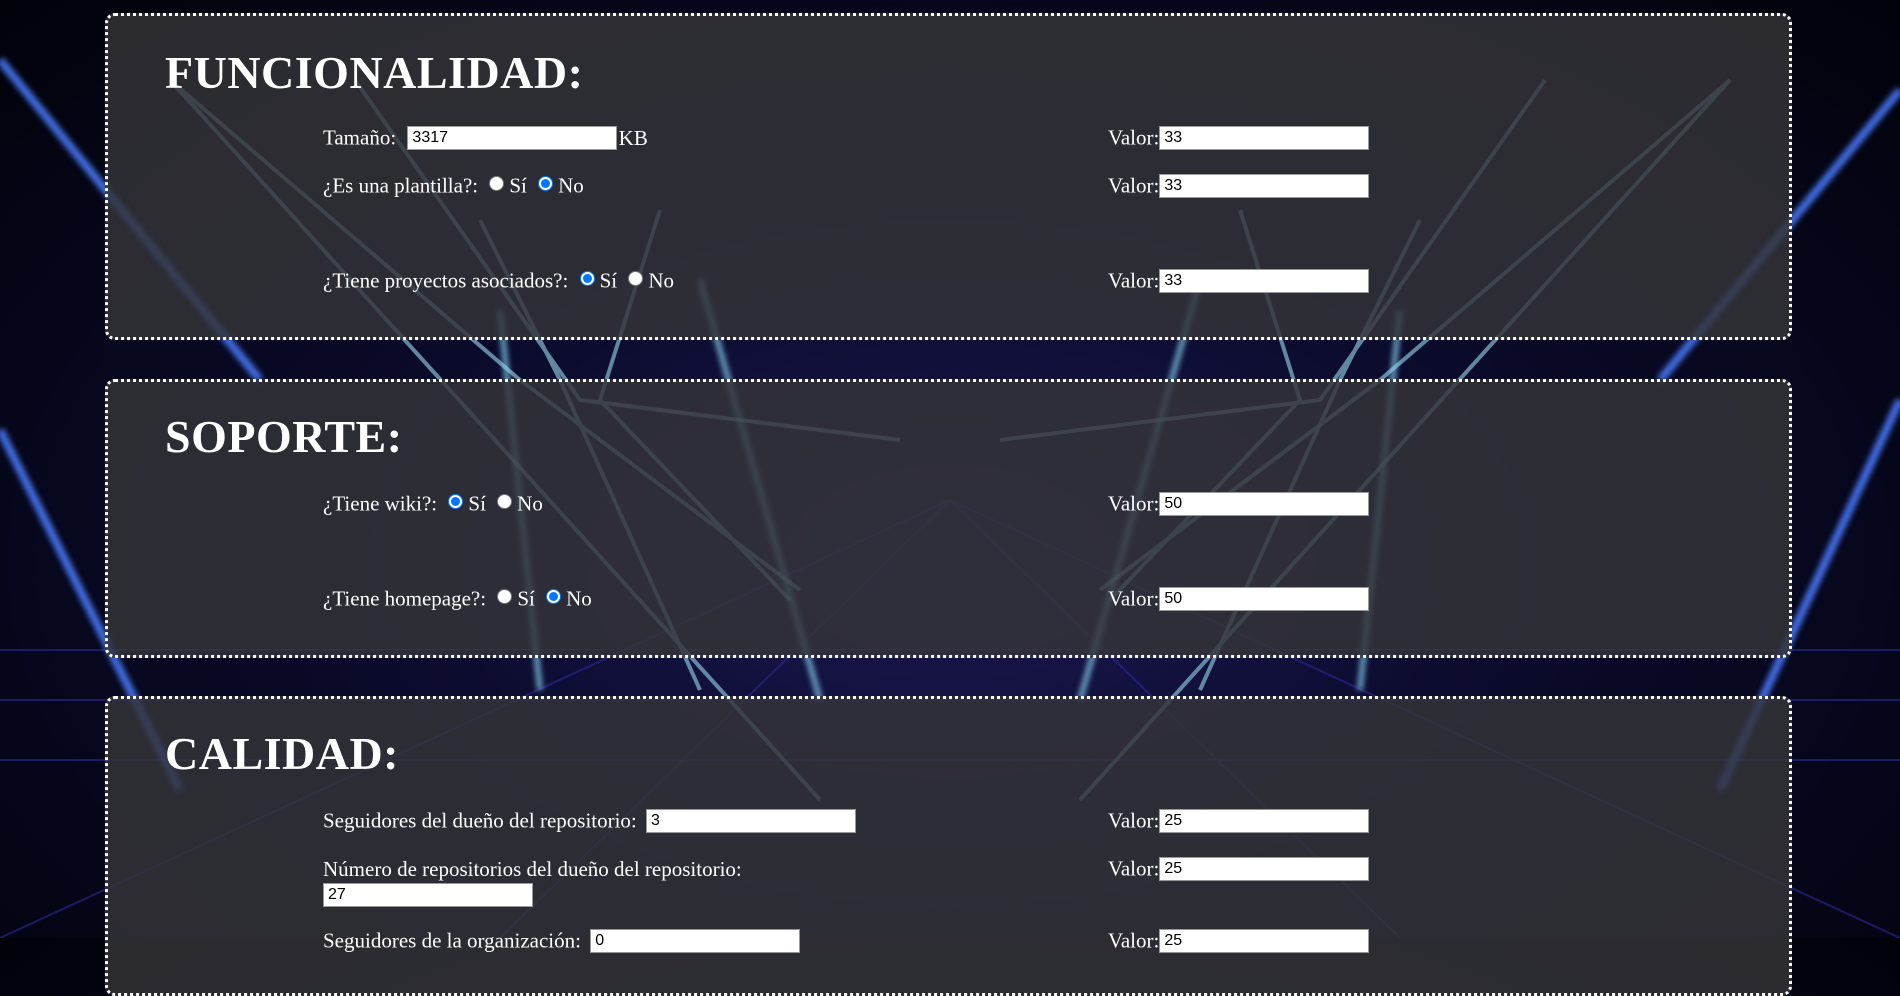  Describe the element at coordinates (505, 501) in the screenshot. I see `wiki-no-radio` at that location.